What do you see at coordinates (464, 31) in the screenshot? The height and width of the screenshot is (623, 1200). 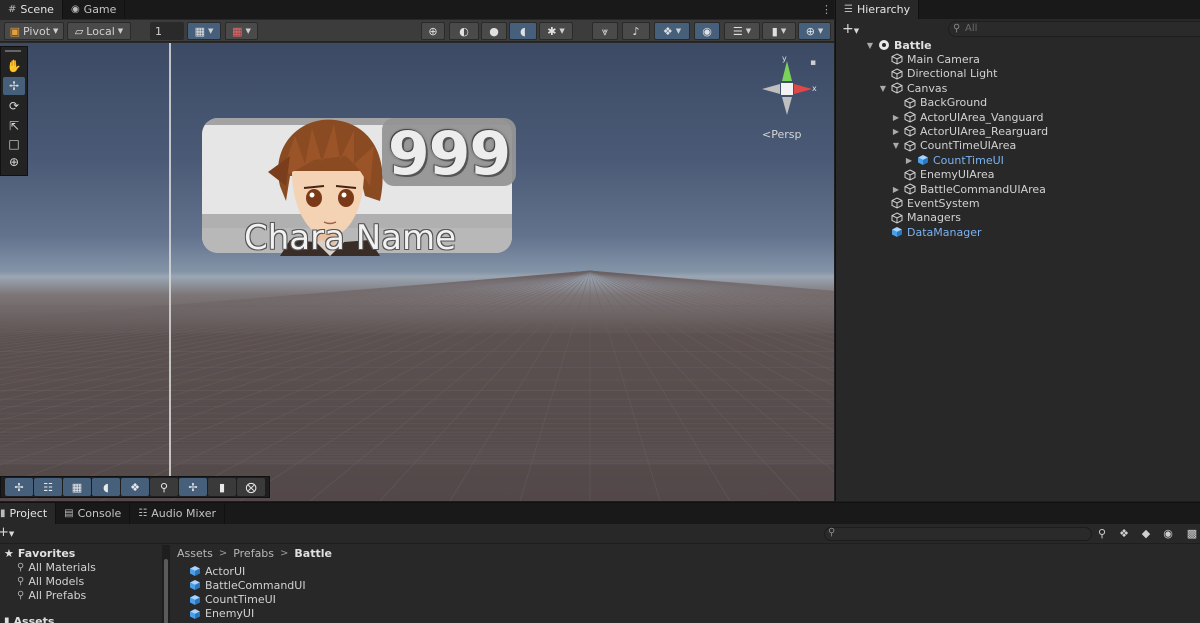 I see `shaded-wireframe-button: ◐` at bounding box center [464, 31].